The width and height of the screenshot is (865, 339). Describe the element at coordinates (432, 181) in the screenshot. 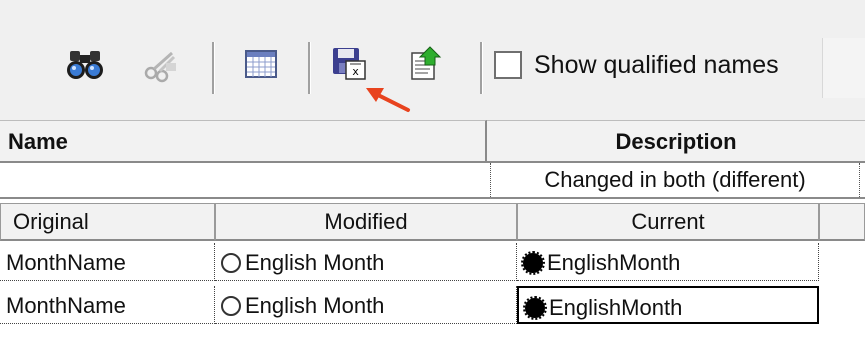

I see `description-row: Changed in both (different)` at that location.